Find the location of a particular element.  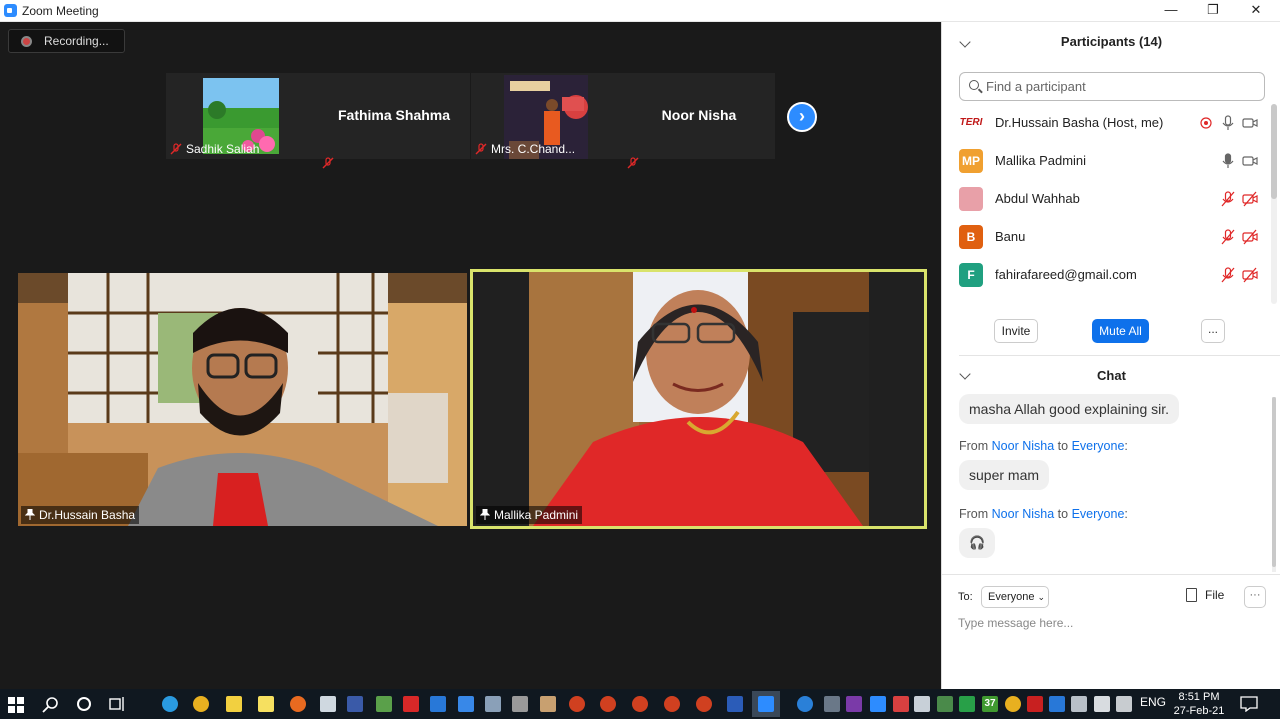

search-icon is located at coordinates (50, 704).